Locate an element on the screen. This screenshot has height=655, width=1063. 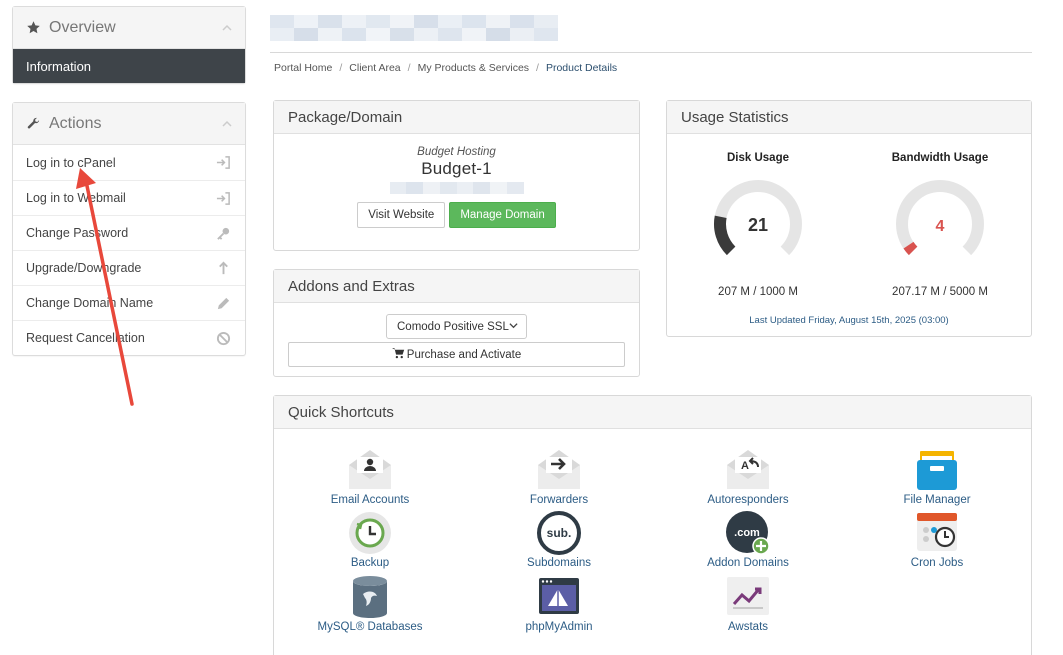
breadcrumb-client-area: Client Area is located at coordinates (374, 68).